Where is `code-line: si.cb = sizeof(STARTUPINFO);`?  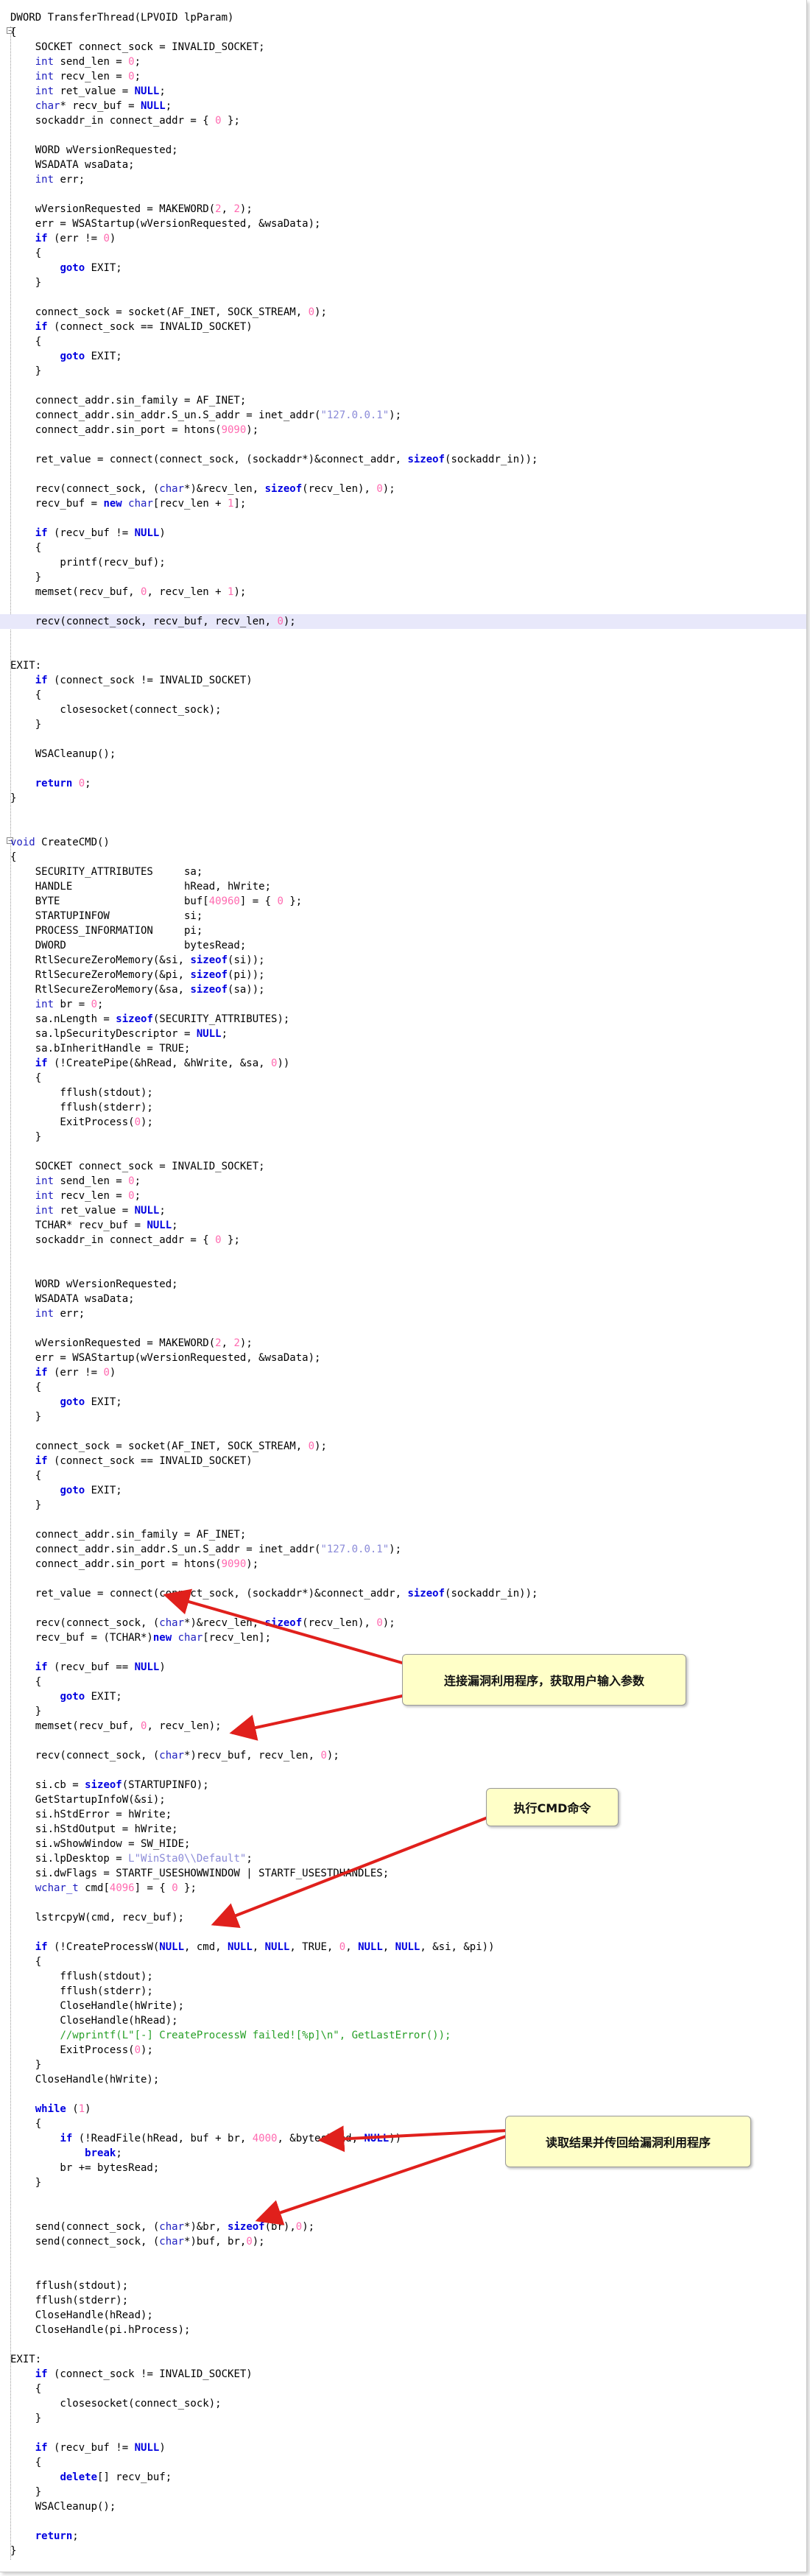
code-line: si.cb = sizeof(STARTUPINFO); is located at coordinates (403, 1785).